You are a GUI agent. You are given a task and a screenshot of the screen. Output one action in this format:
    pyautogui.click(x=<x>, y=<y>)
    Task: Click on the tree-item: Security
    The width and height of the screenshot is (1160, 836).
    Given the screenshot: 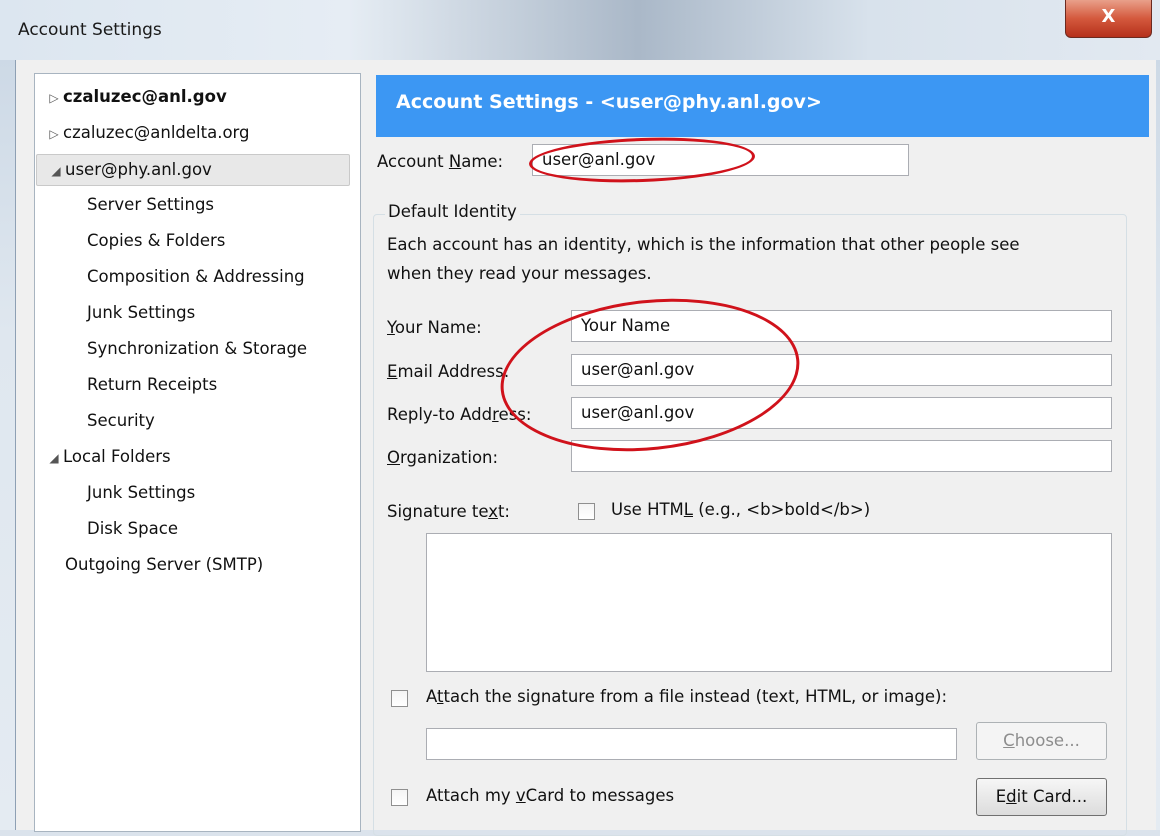 What is the action you would take?
    pyautogui.click(x=95, y=421)
    